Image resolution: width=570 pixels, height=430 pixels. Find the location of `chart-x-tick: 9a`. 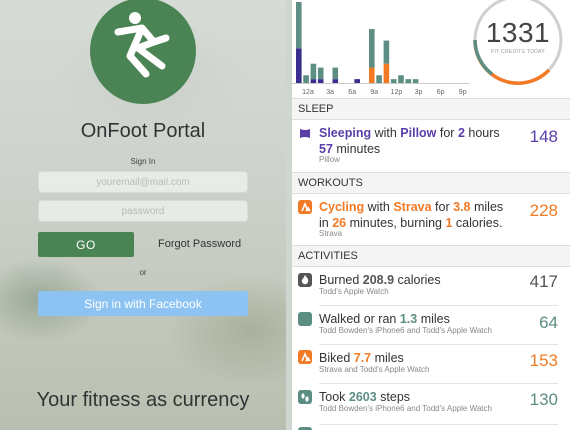

chart-x-tick: 9a is located at coordinates (374, 92).